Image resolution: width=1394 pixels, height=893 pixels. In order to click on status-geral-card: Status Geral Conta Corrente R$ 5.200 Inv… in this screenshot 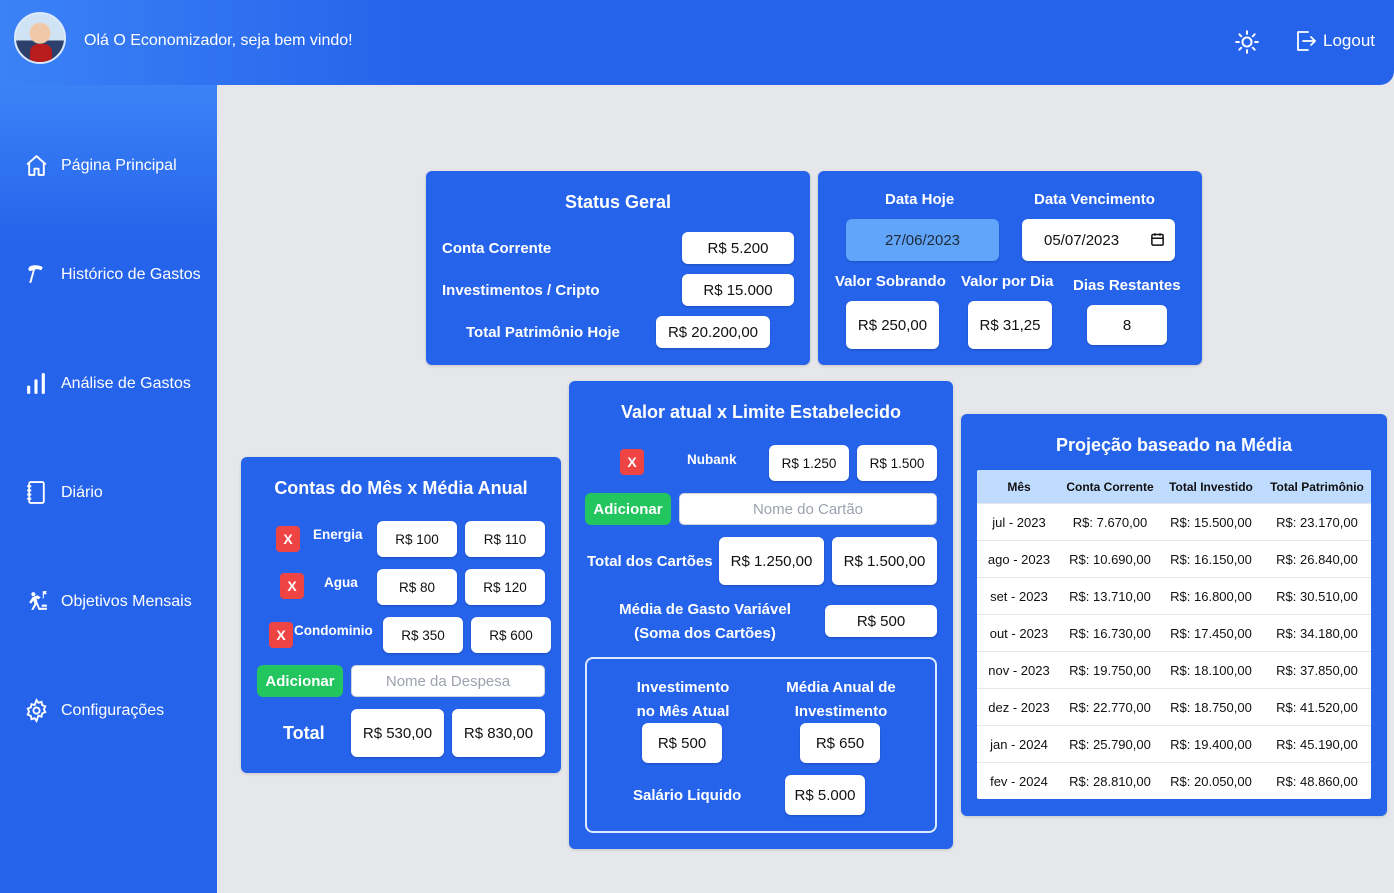, I will do `click(618, 268)`.